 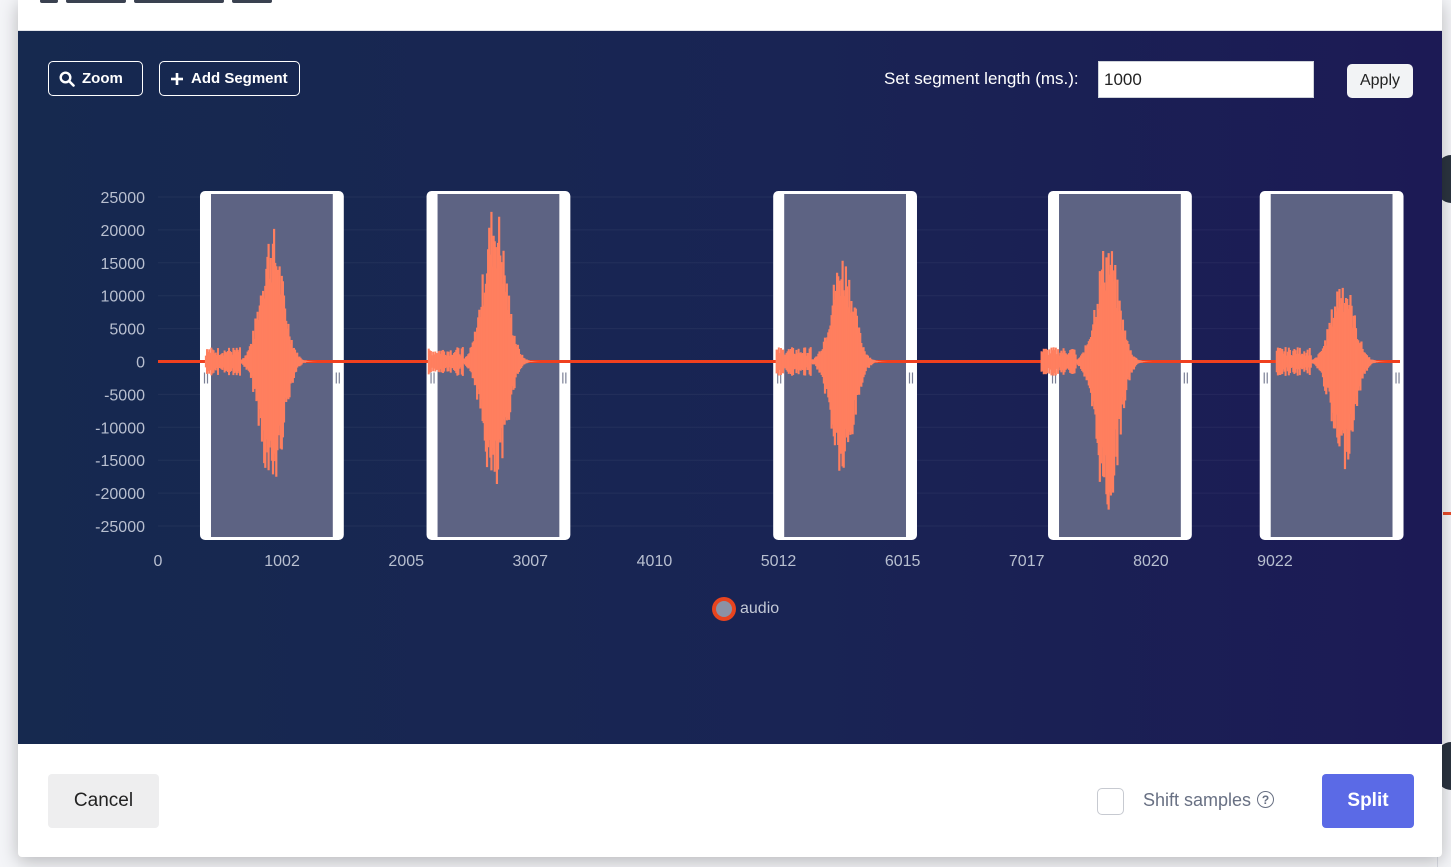 What do you see at coordinates (779, 561) in the screenshot?
I see `x-tick-label: 5012` at bounding box center [779, 561].